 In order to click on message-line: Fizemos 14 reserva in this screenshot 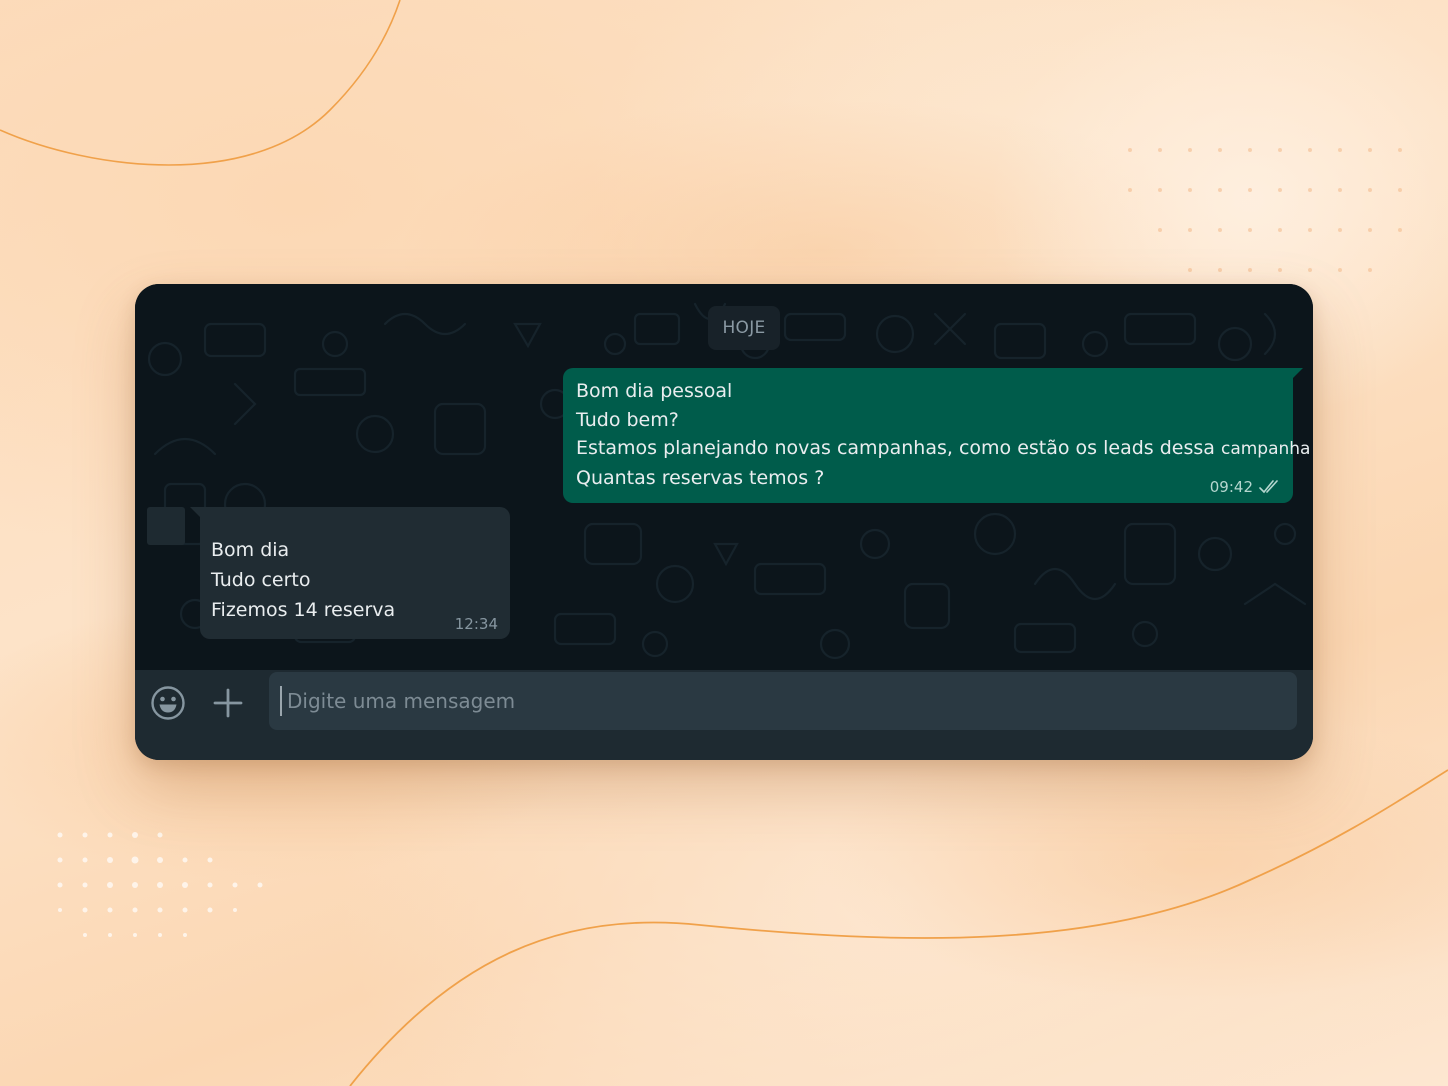, I will do `click(303, 610)`.